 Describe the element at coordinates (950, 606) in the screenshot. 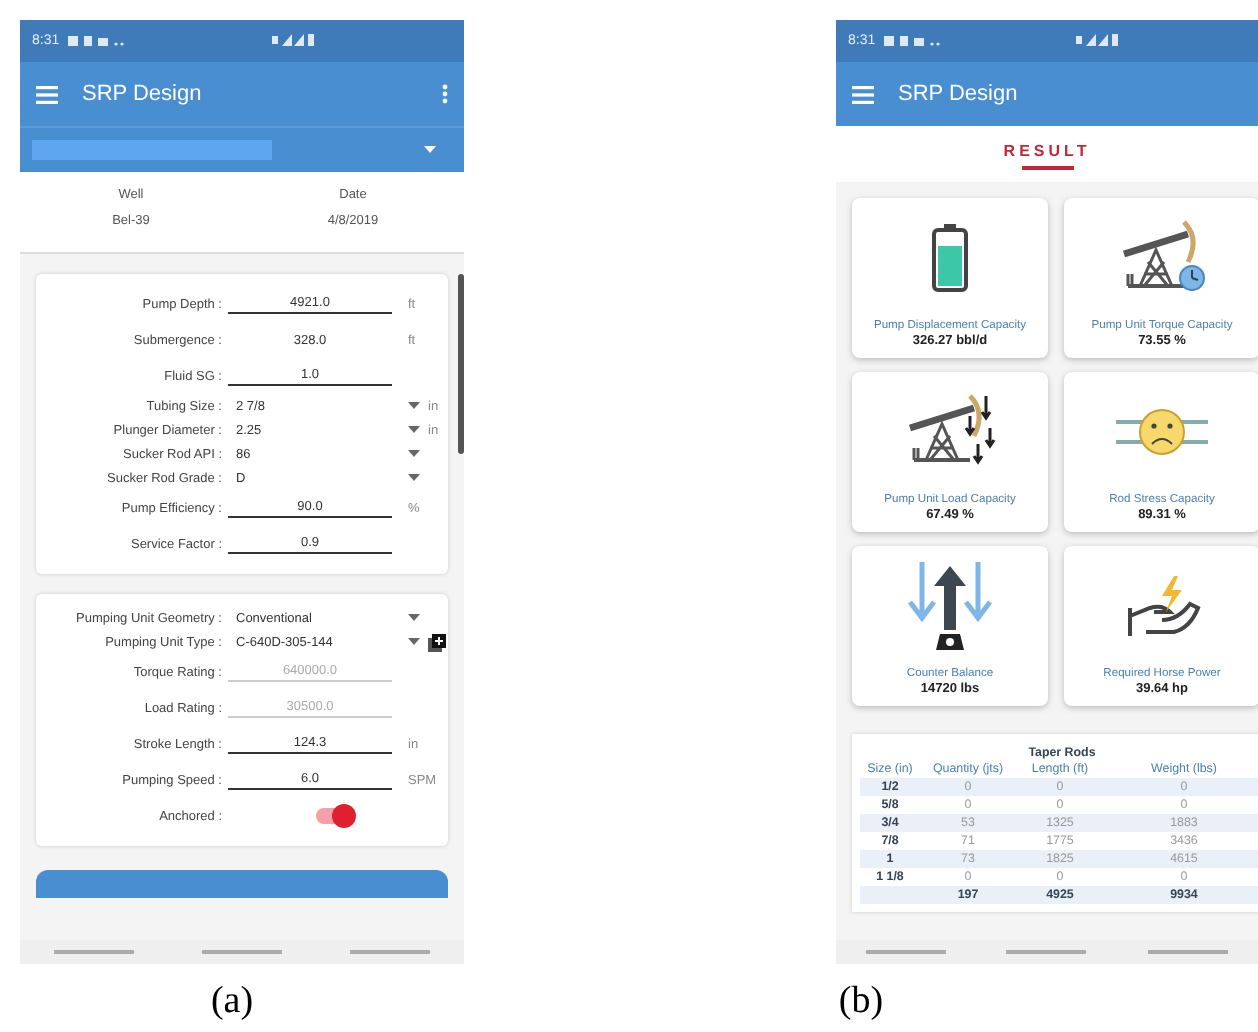

I see `counterweight-arrows-icon` at that location.